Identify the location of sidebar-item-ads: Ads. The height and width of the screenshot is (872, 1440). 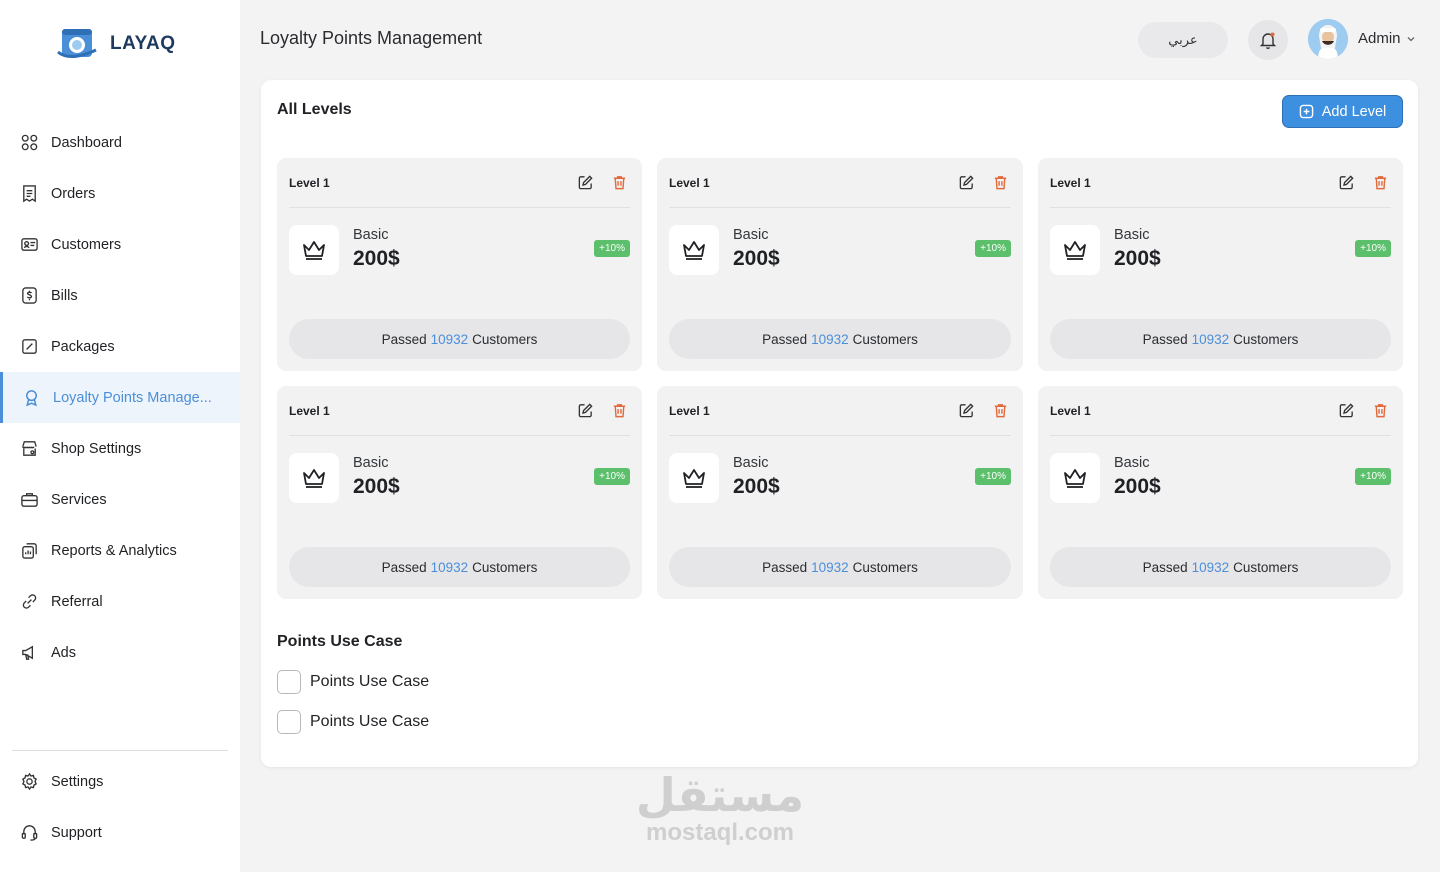
(120, 652).